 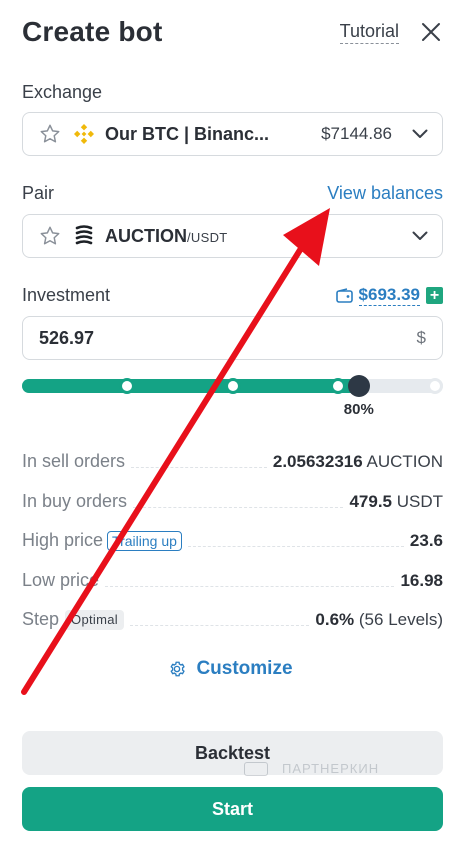 I want to click on slider-thumb, so click(x=358, y=386).